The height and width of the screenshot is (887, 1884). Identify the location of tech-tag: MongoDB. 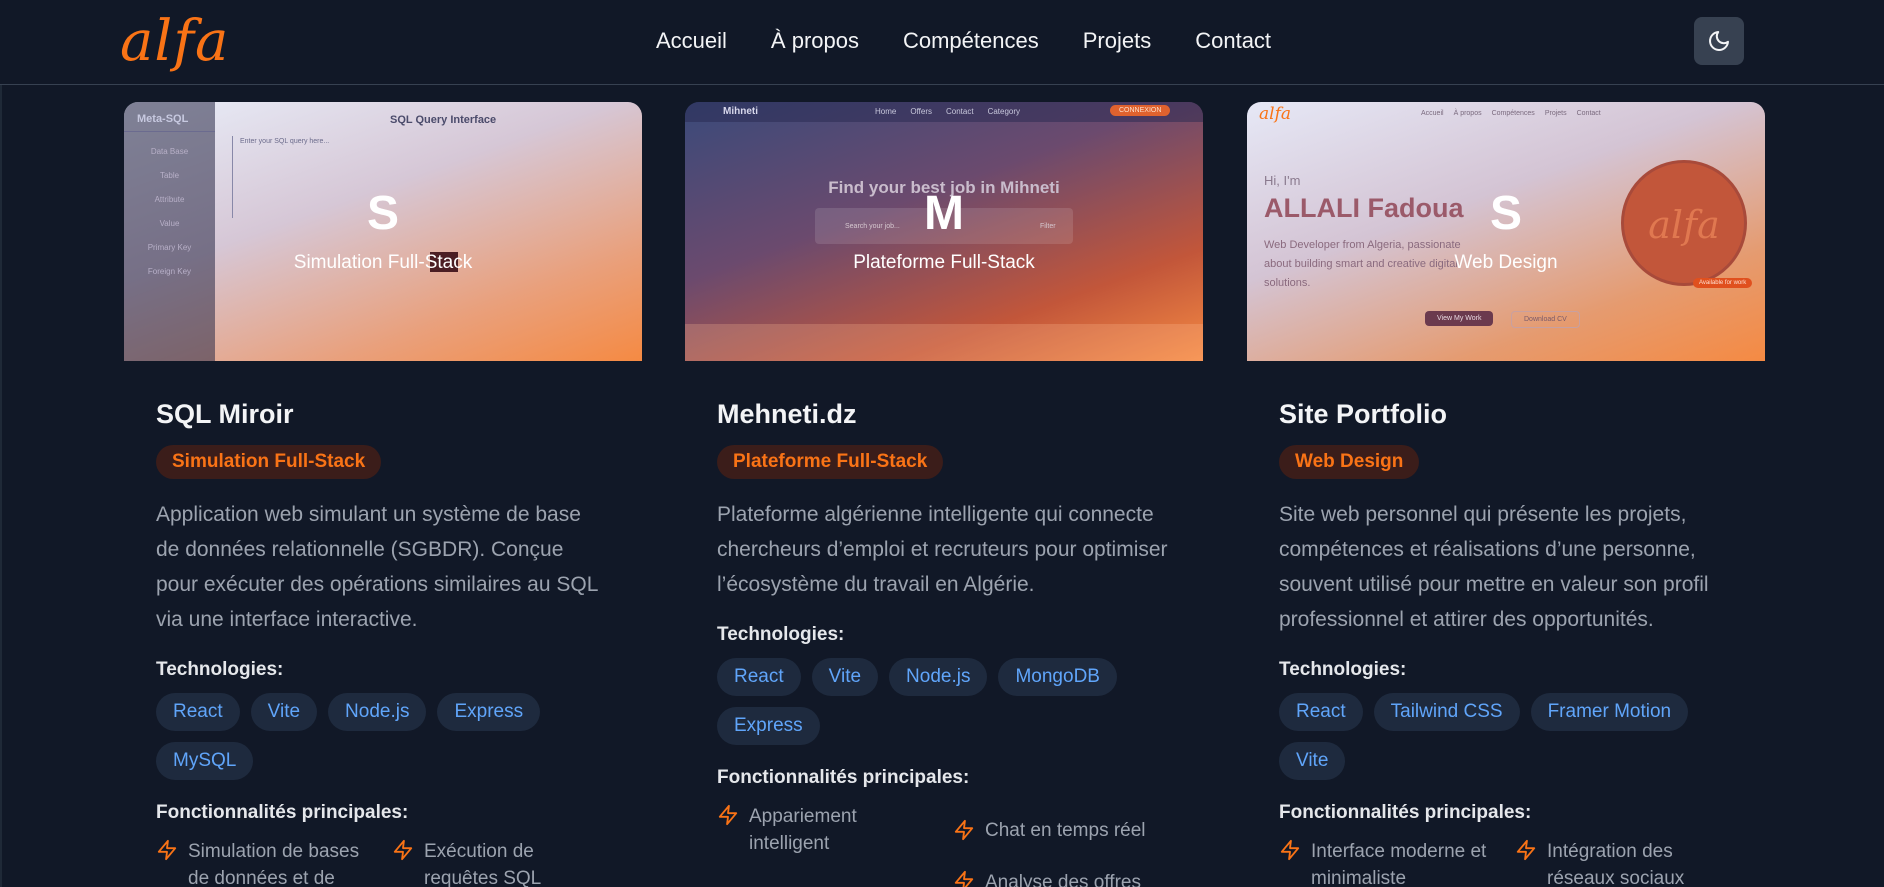
(1057, 677).